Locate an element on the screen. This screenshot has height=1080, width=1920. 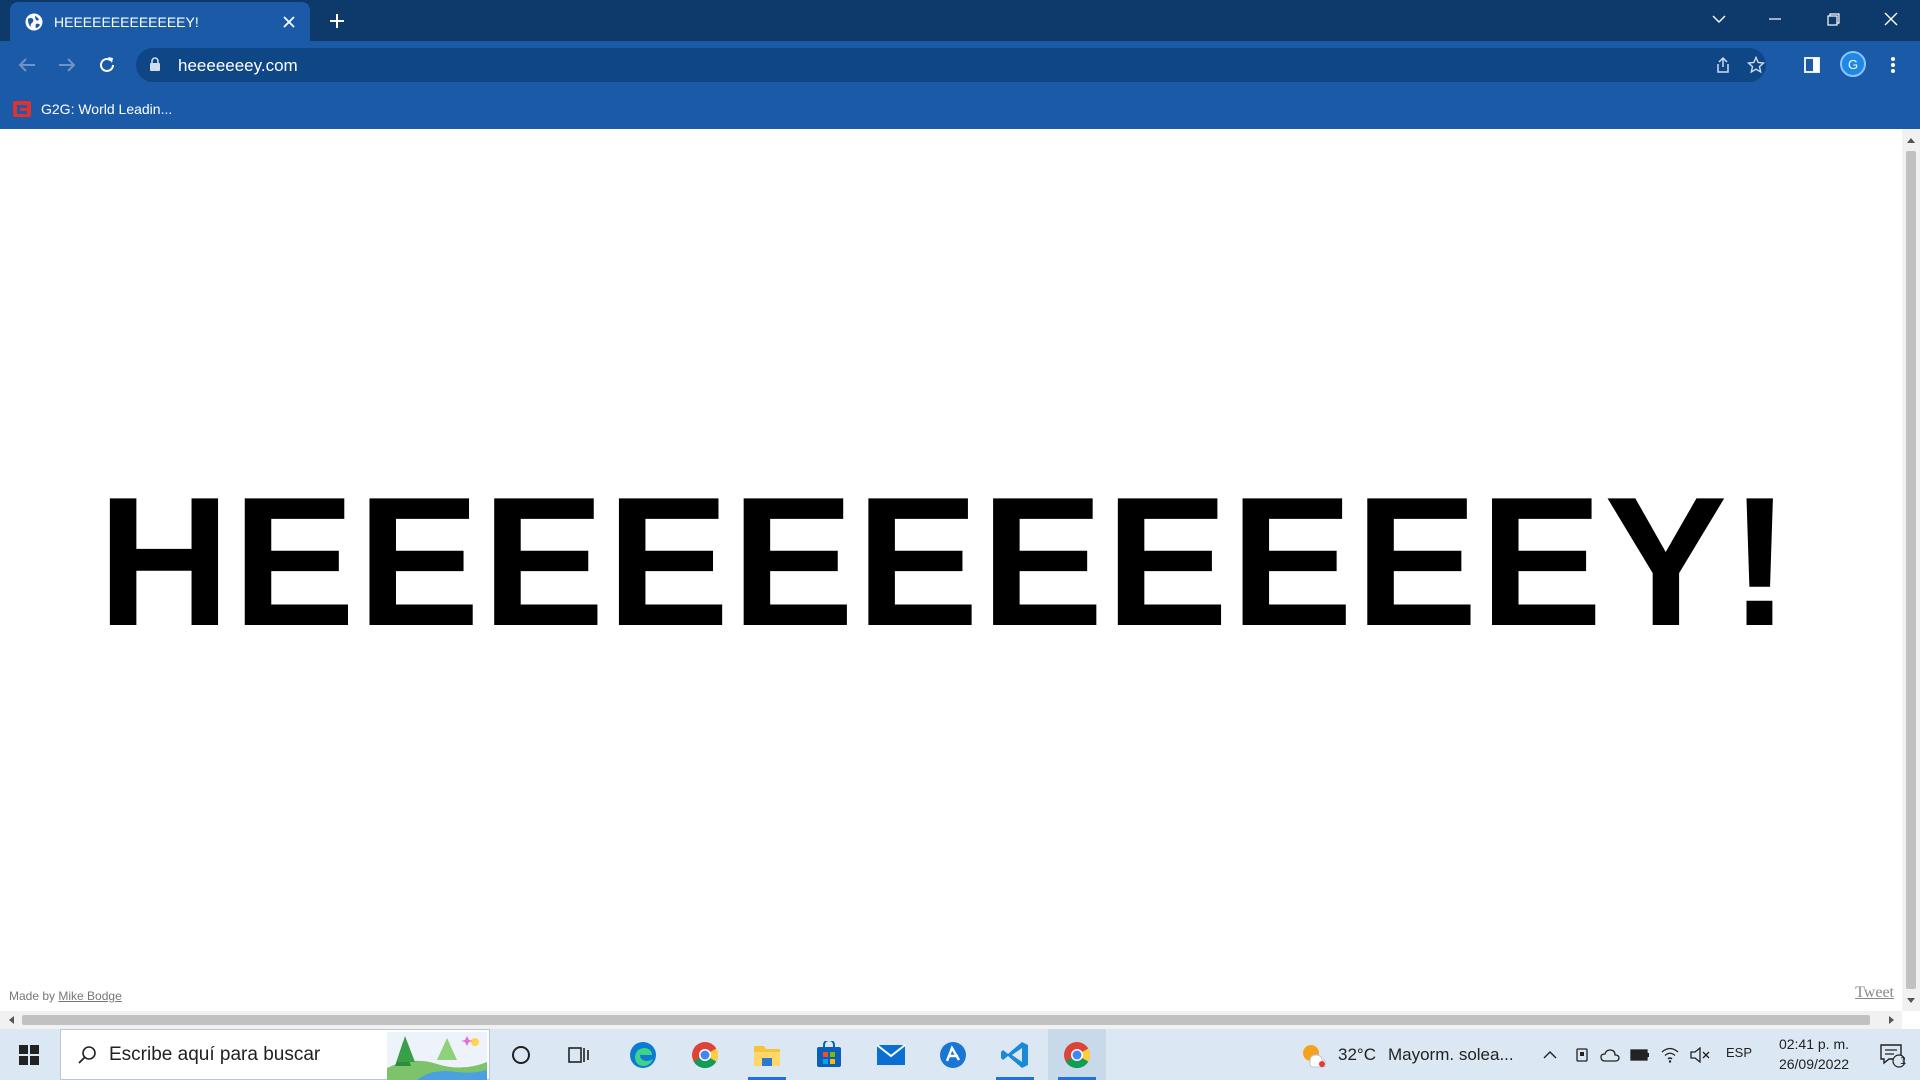
tab-title: HEEEEEEEEEEEEEY! is located at coordinates (126, 21).